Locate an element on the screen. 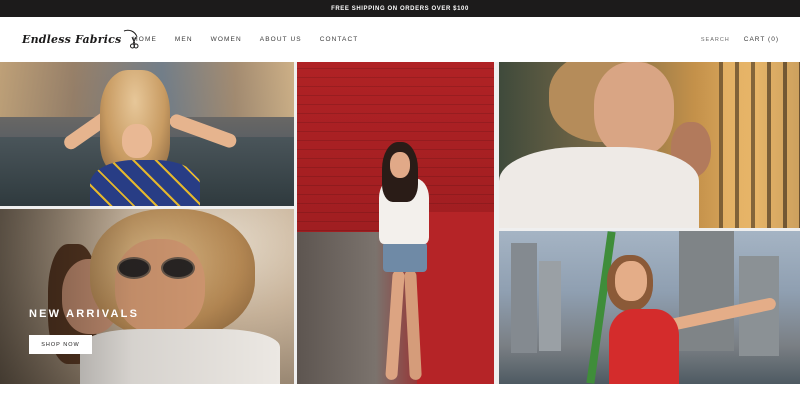 Image resolution: width=800 pixels, height=406 pixels. cart-link: CART (0) is located at coordinates (761, 39).